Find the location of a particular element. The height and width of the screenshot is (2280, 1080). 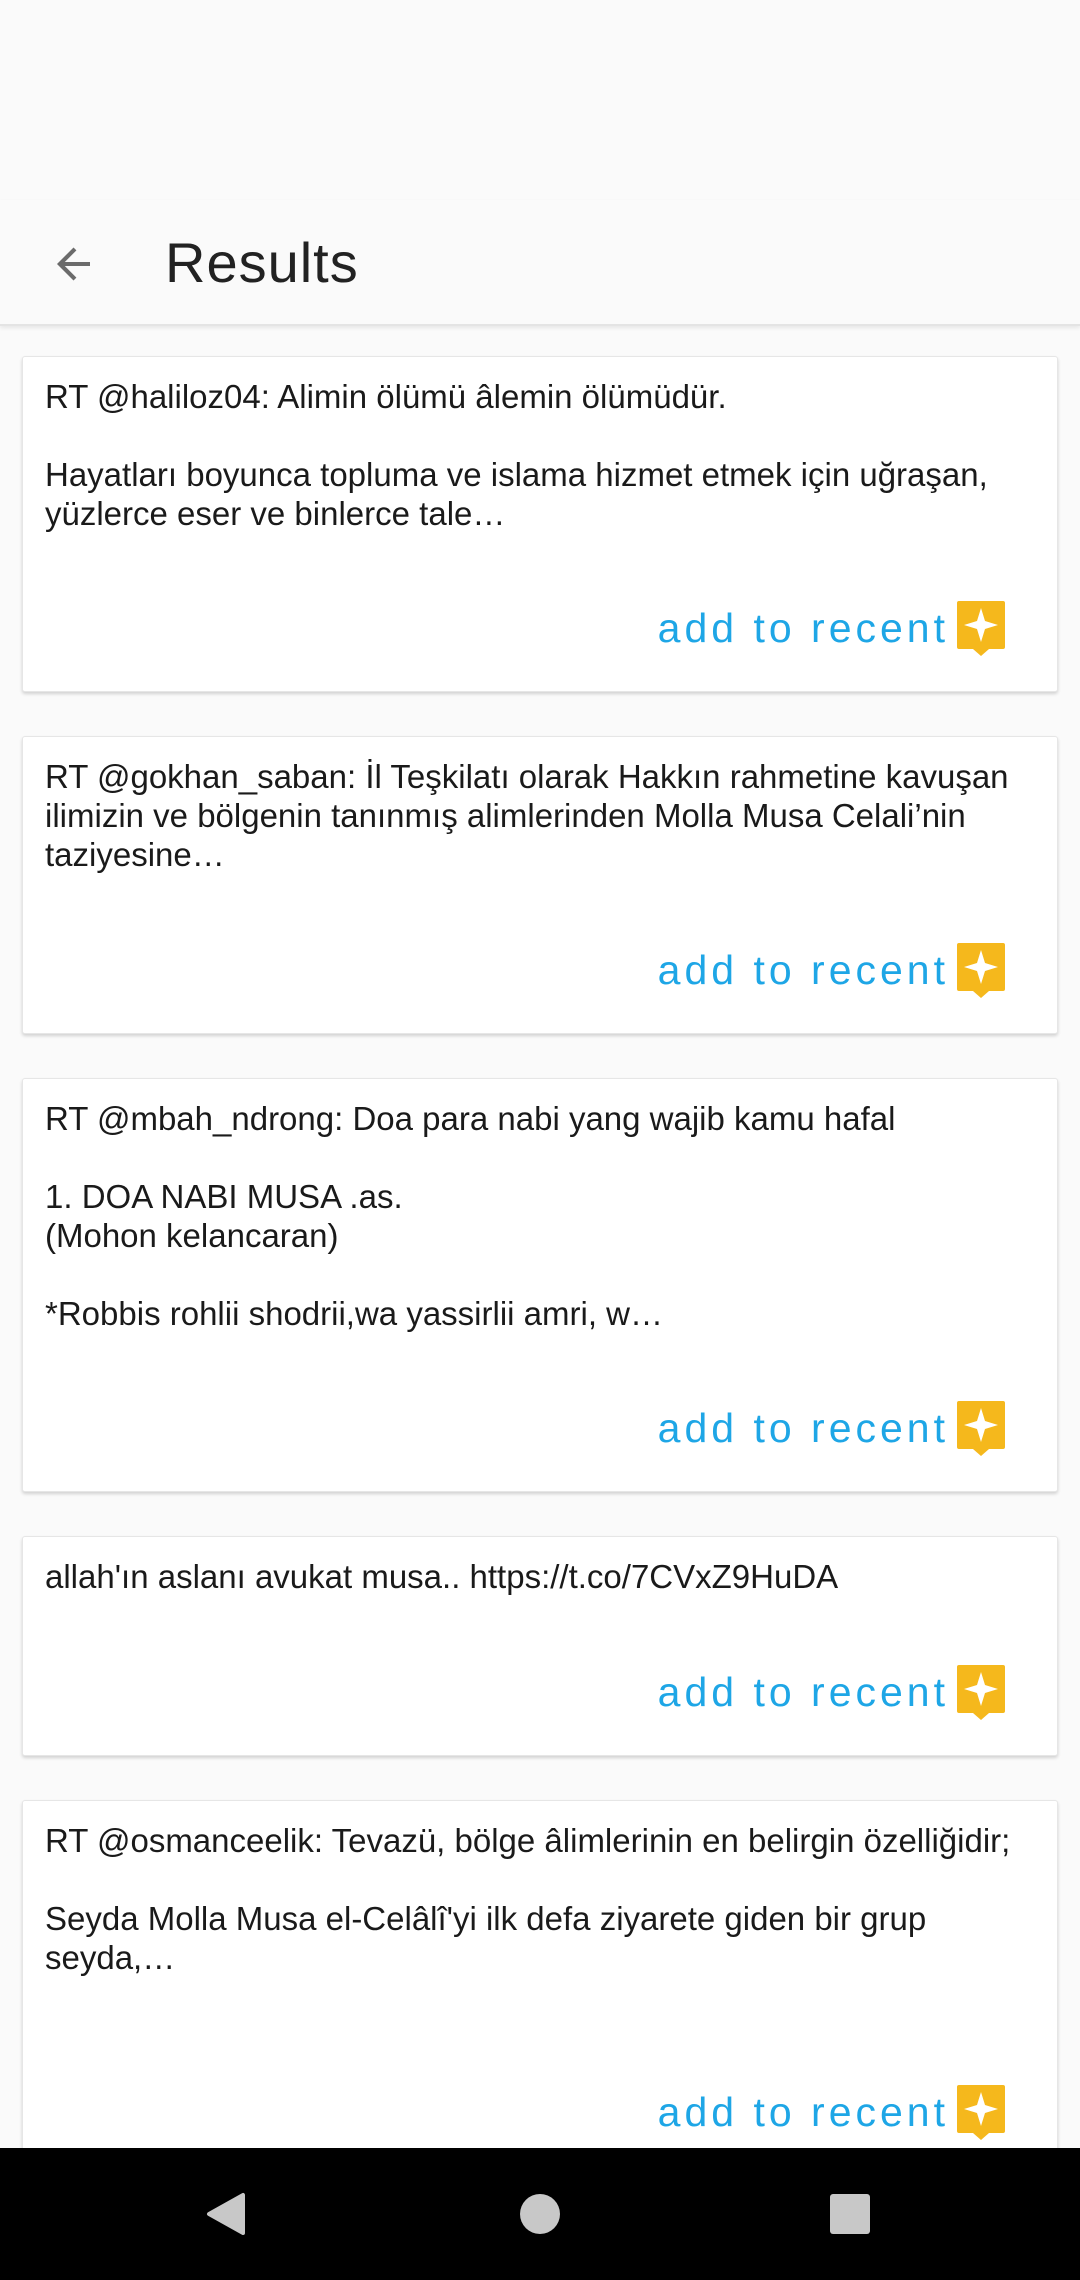

square-recents-icon is located at coordinates (850, 2214).